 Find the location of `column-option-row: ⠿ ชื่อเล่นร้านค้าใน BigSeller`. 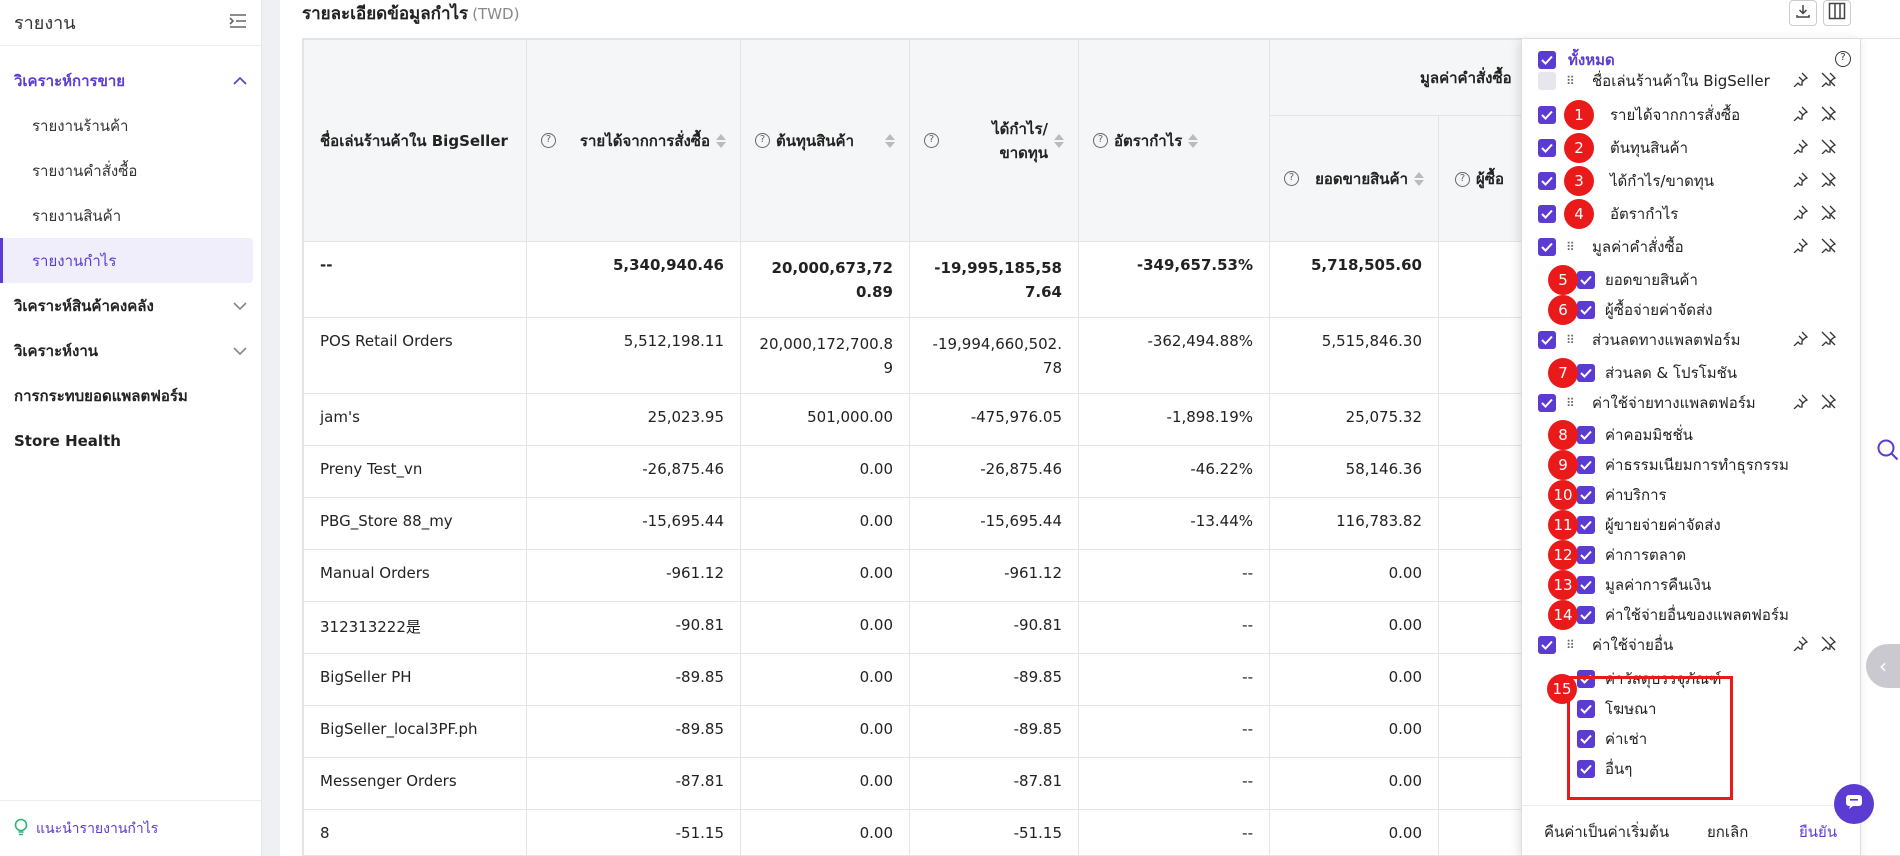

column-option-row: ⠿ ชื่อเล่นร้านค้าใน BigSeller is located at coordinates (1692, 81).